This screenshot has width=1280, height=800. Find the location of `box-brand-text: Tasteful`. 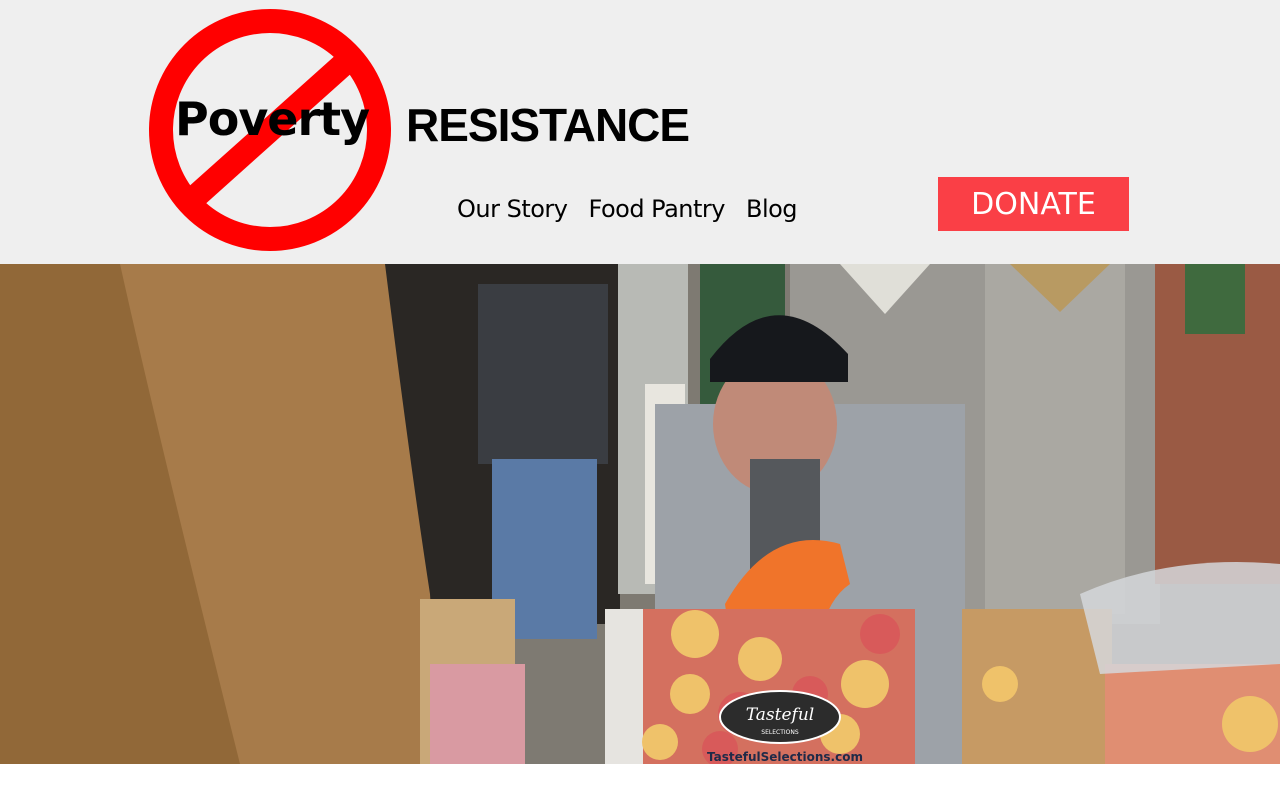

box-brand-text: Tasteful is located at coordinates (780, 715).